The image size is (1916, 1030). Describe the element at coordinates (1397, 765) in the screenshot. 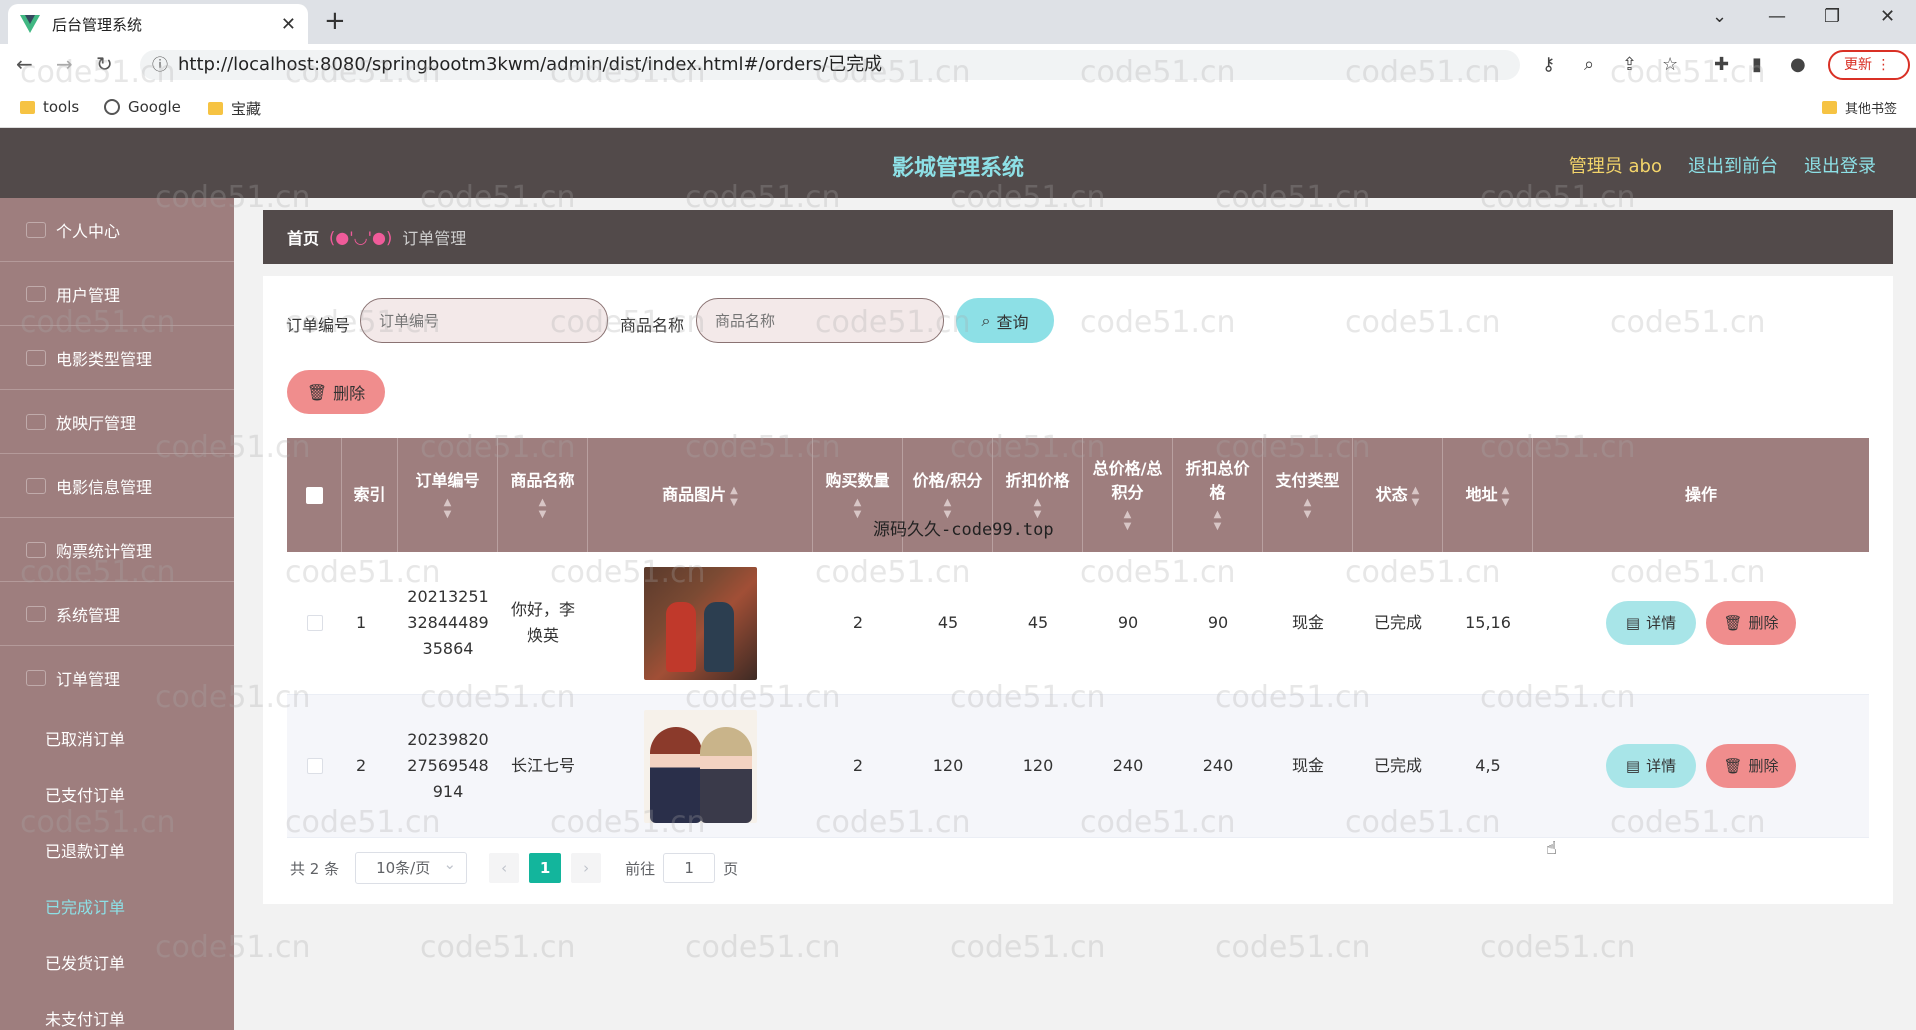

I see `cell-status: 已完成` at that location.